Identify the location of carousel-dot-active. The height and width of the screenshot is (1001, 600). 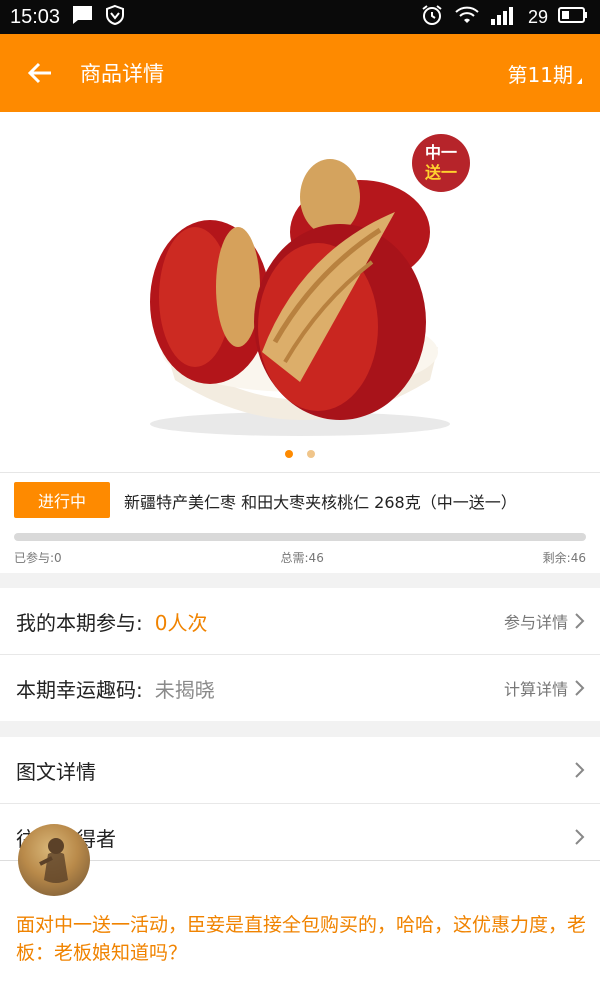
(289, 454).